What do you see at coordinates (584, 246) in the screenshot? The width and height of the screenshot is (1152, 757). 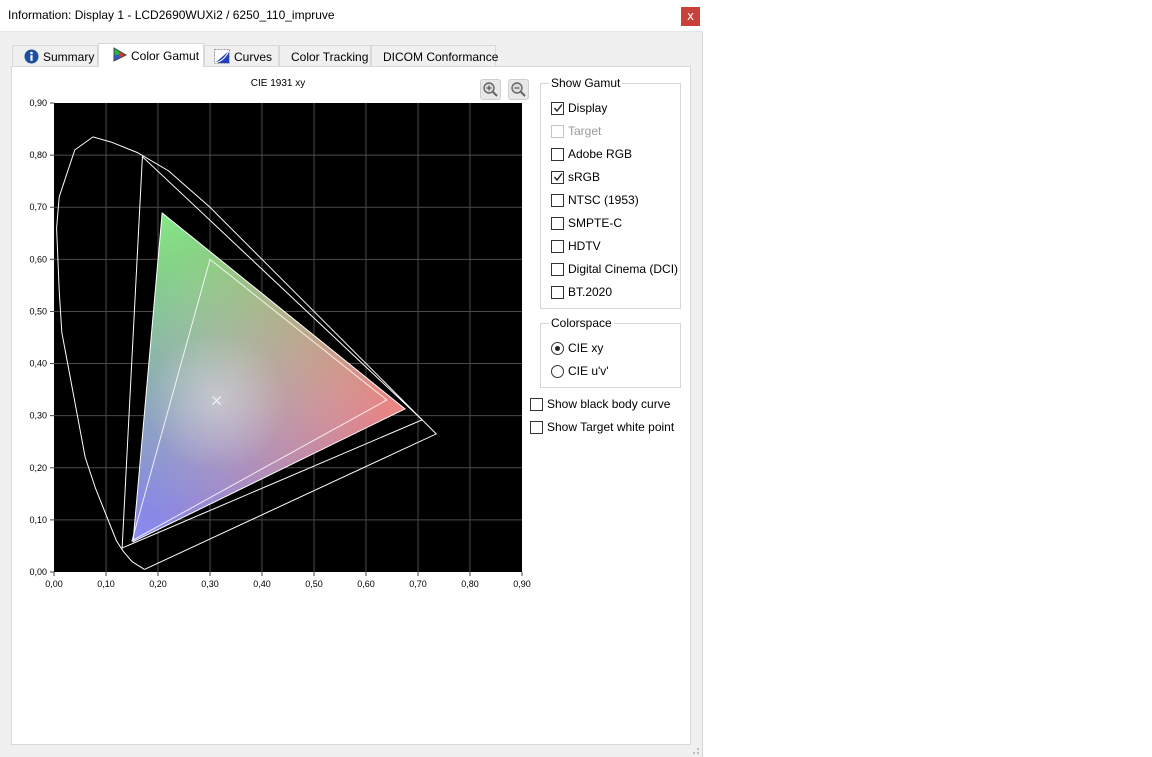 I see `checkbox-label: HDTV` at bounding box center [584, 246].